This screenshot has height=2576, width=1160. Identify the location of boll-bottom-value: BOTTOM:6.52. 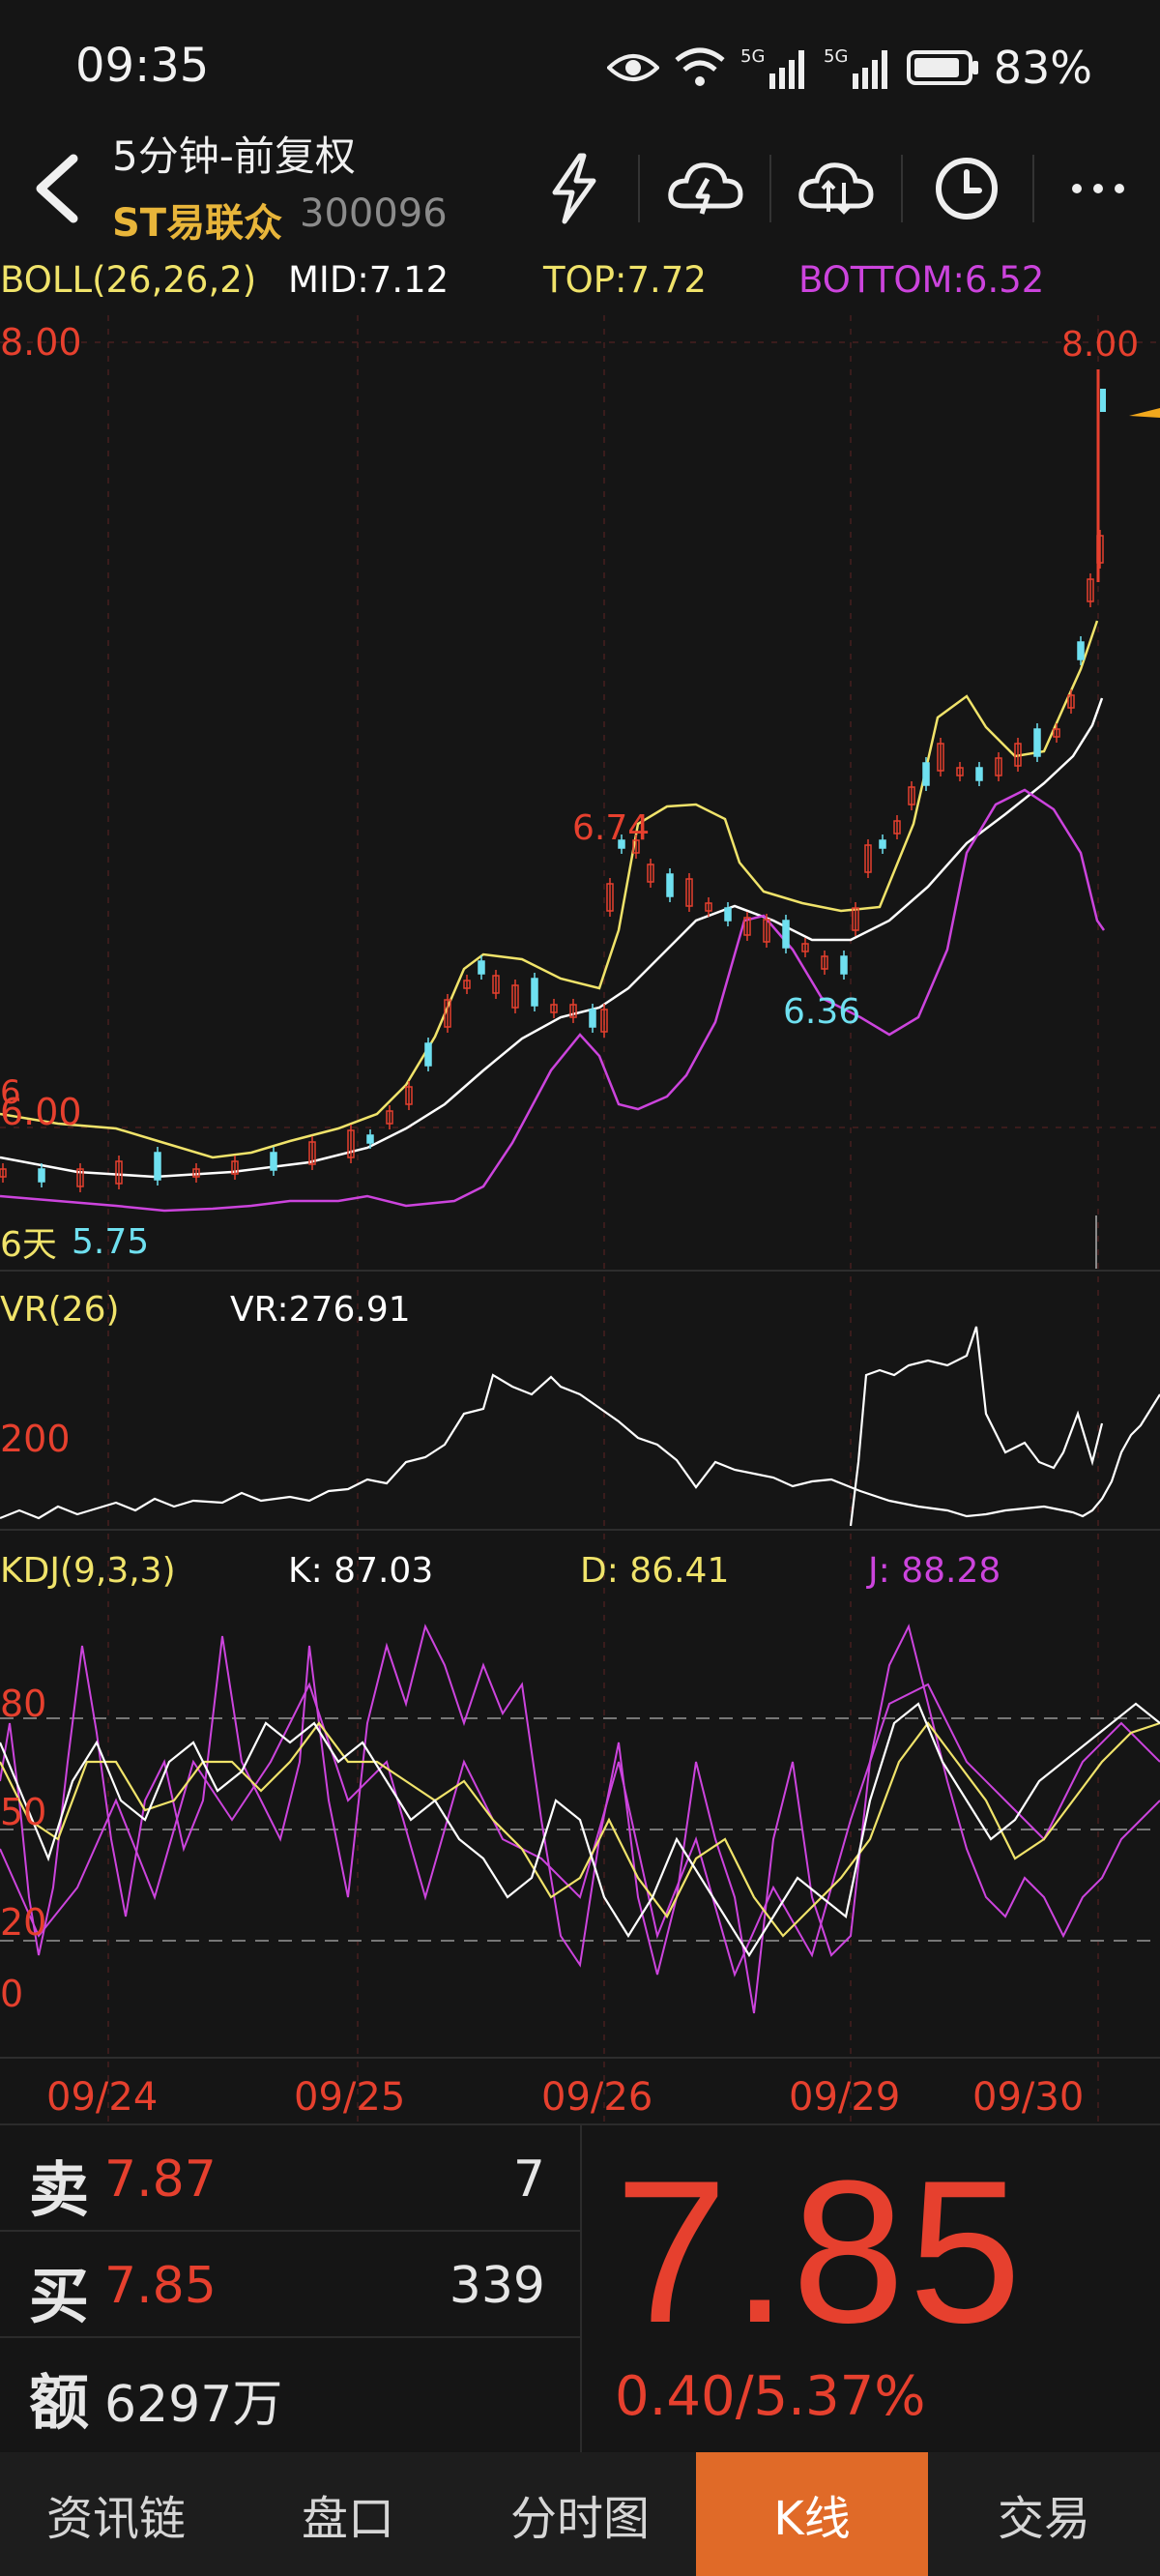
(922, 280).